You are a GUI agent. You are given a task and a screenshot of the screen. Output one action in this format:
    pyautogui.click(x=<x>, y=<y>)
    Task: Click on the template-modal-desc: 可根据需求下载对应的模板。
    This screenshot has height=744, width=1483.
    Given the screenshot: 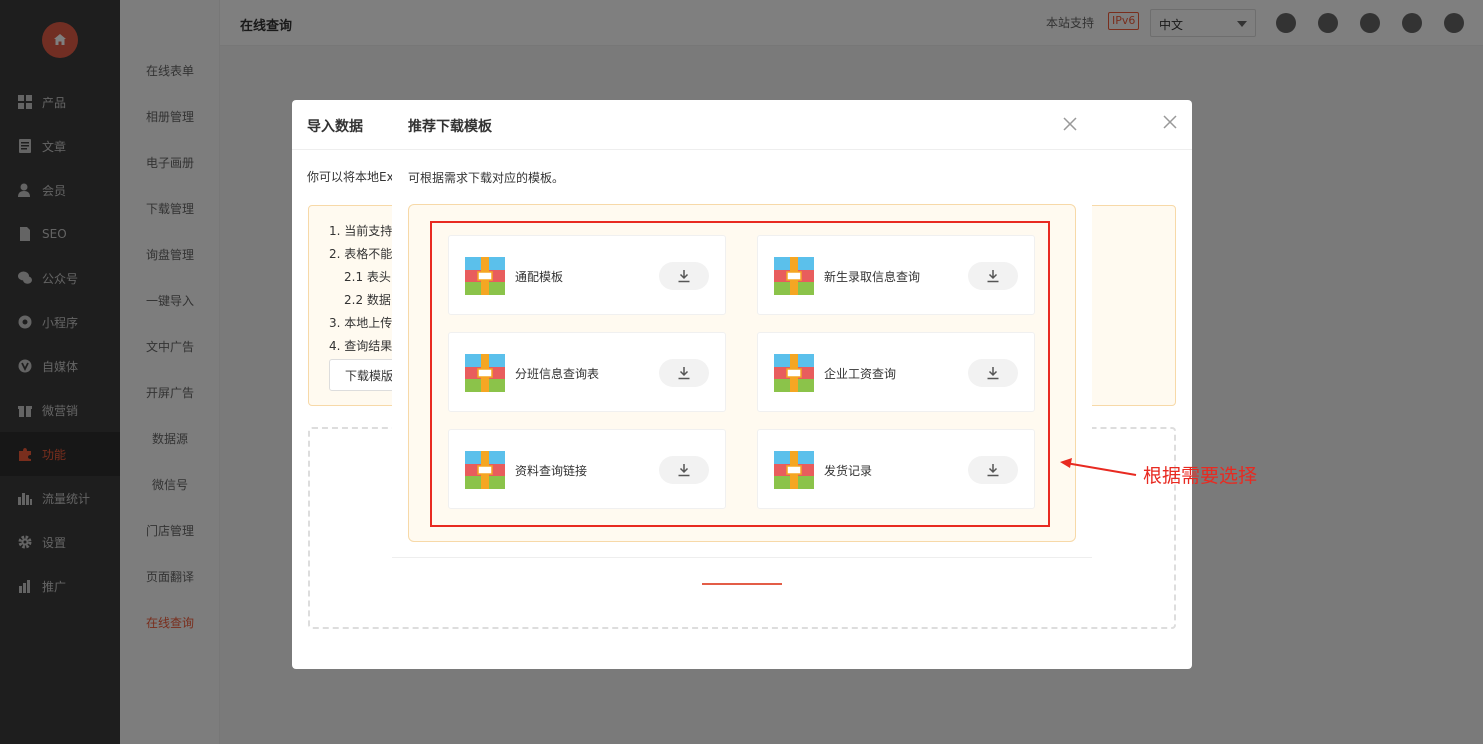 What is the action you would take?
    pyautogui.click(x=486, y=178)
    